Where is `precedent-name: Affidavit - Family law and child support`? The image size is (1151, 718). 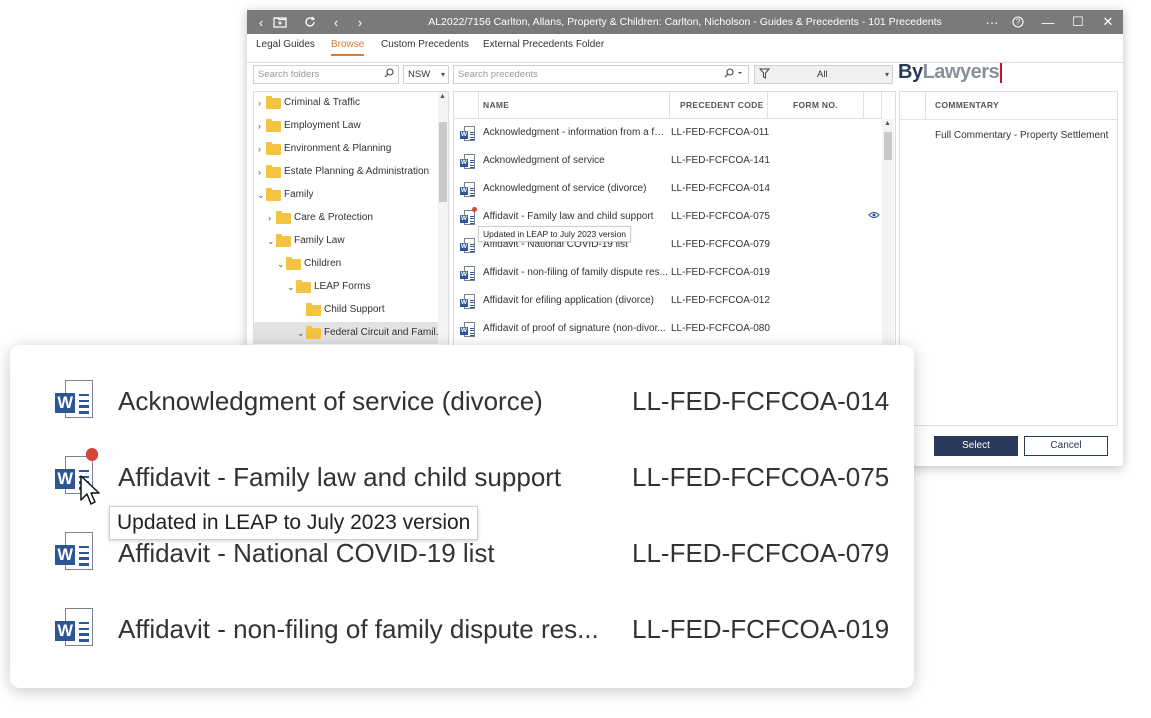
precedent-name: Affidavit - Family law and child support is located at coordinates (340, 477).